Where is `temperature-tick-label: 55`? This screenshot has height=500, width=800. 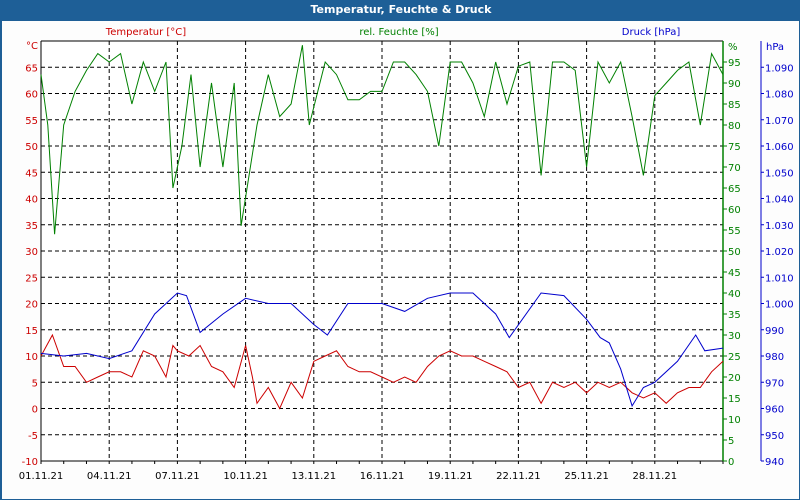
temperature-tick-label: 55 is located at coordinates (31, 121).